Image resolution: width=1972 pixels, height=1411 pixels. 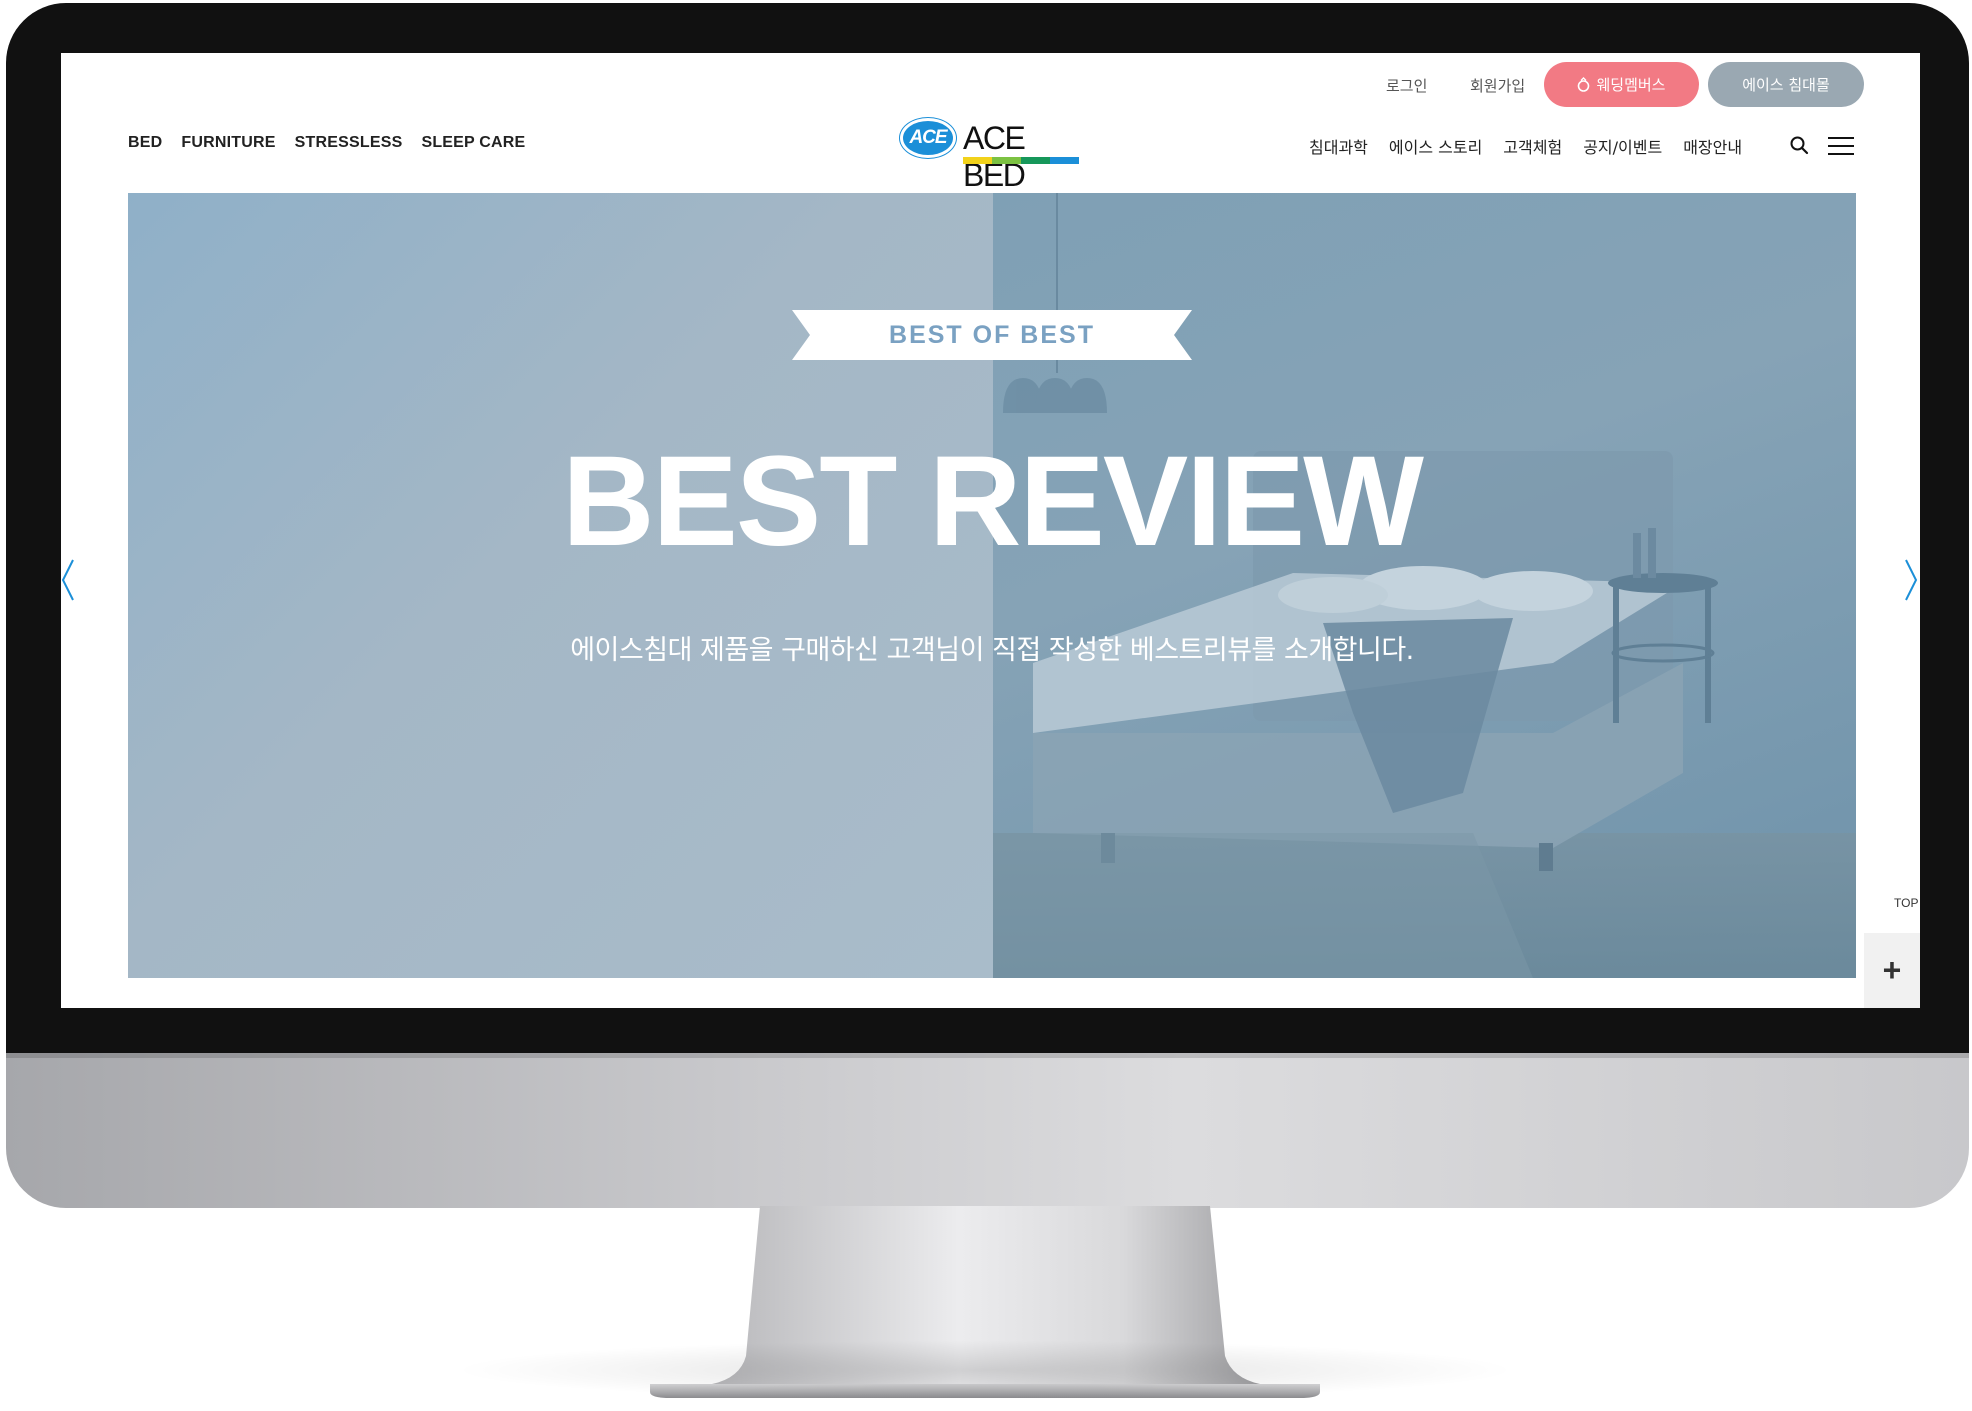 I want to click on quick-menu-plus-button: +, so click(x=1892, y=970).